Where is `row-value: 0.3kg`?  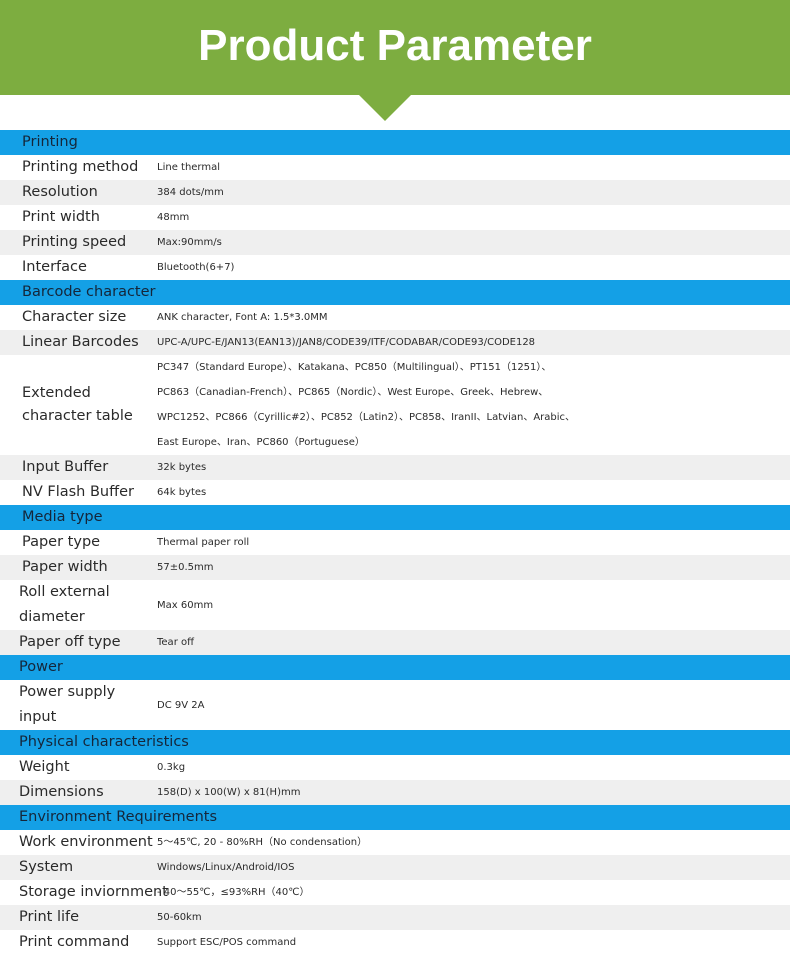
row-value: 0.3kg is located at coordinates (171, 767).